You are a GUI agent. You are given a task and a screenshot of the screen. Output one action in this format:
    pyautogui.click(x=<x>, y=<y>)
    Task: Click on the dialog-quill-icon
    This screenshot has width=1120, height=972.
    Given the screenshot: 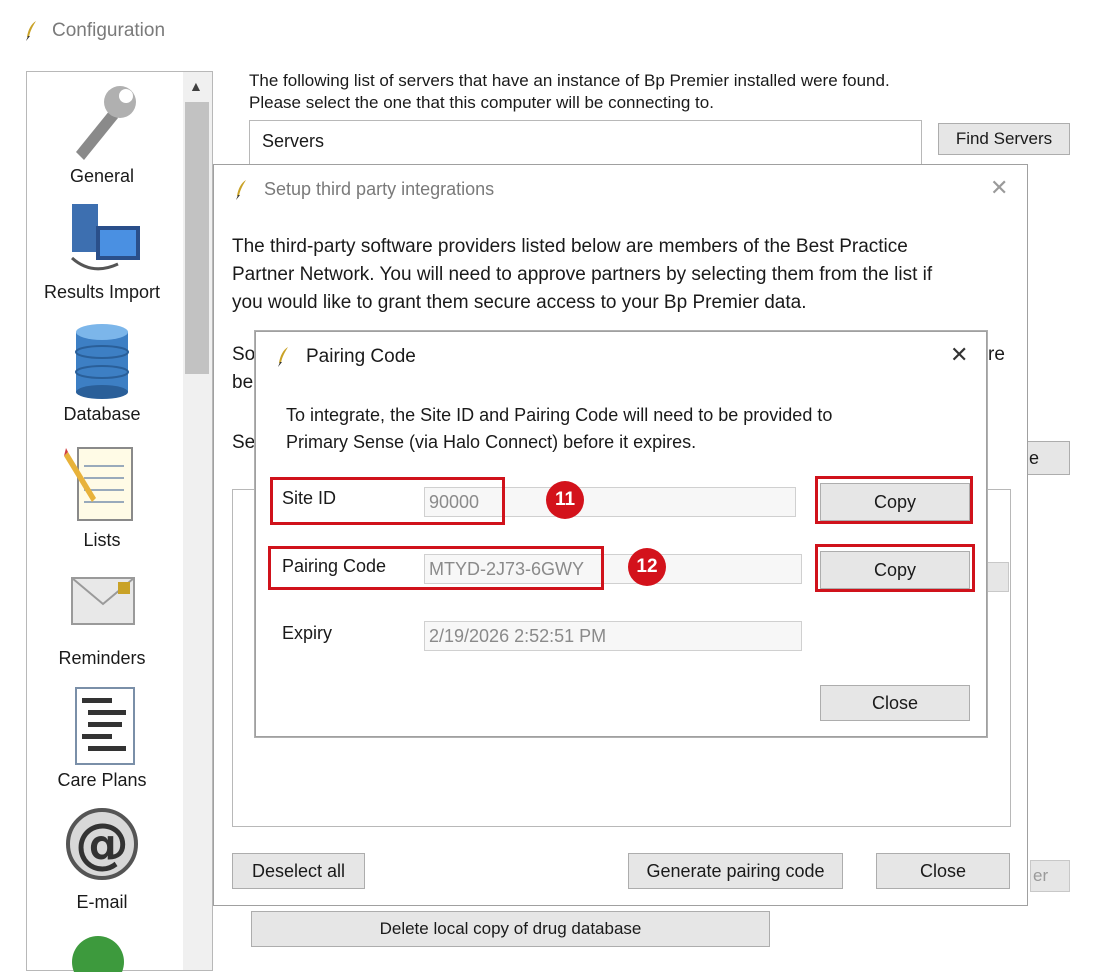 What is the action you would take?
    pyautogui.click(x=241, y=190)
    